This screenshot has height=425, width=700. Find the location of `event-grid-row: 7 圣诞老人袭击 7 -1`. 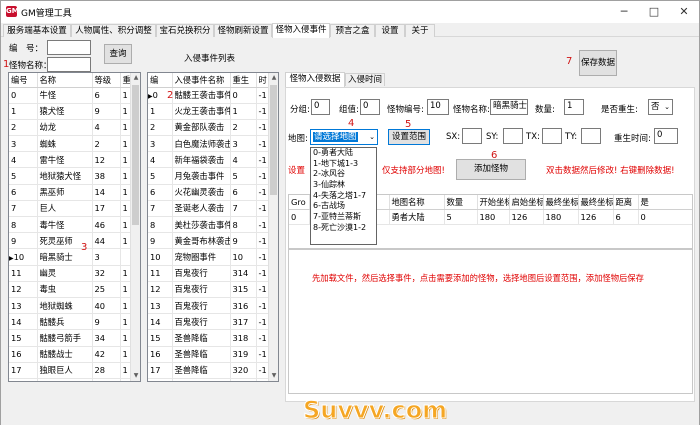

event-grid-row: 7 圣诞老人袭击 7 -1 is located at coordinates (209, 209).